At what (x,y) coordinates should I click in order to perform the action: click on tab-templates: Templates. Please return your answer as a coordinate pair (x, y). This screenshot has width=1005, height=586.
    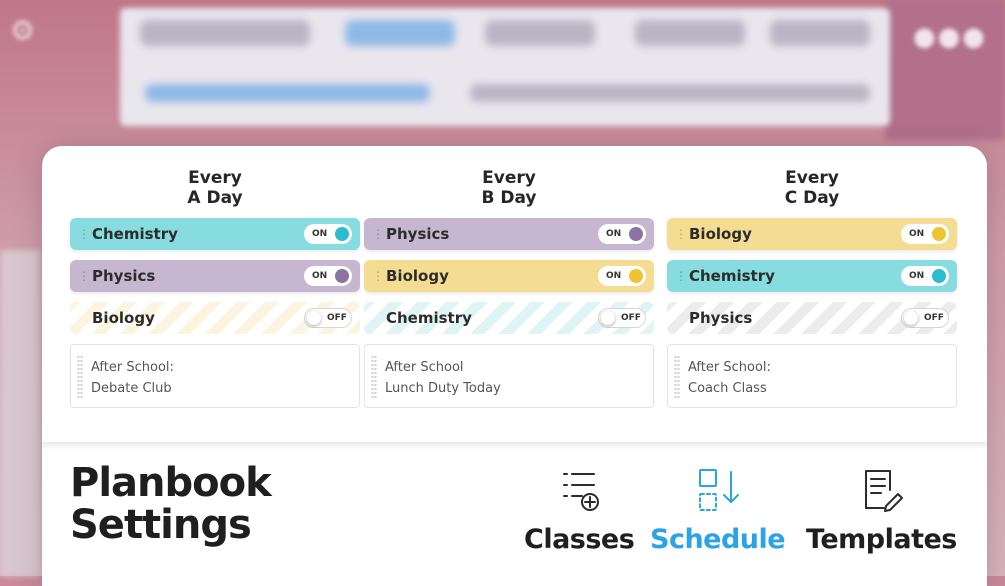
    Looking at the image, I should click on (881, 509).